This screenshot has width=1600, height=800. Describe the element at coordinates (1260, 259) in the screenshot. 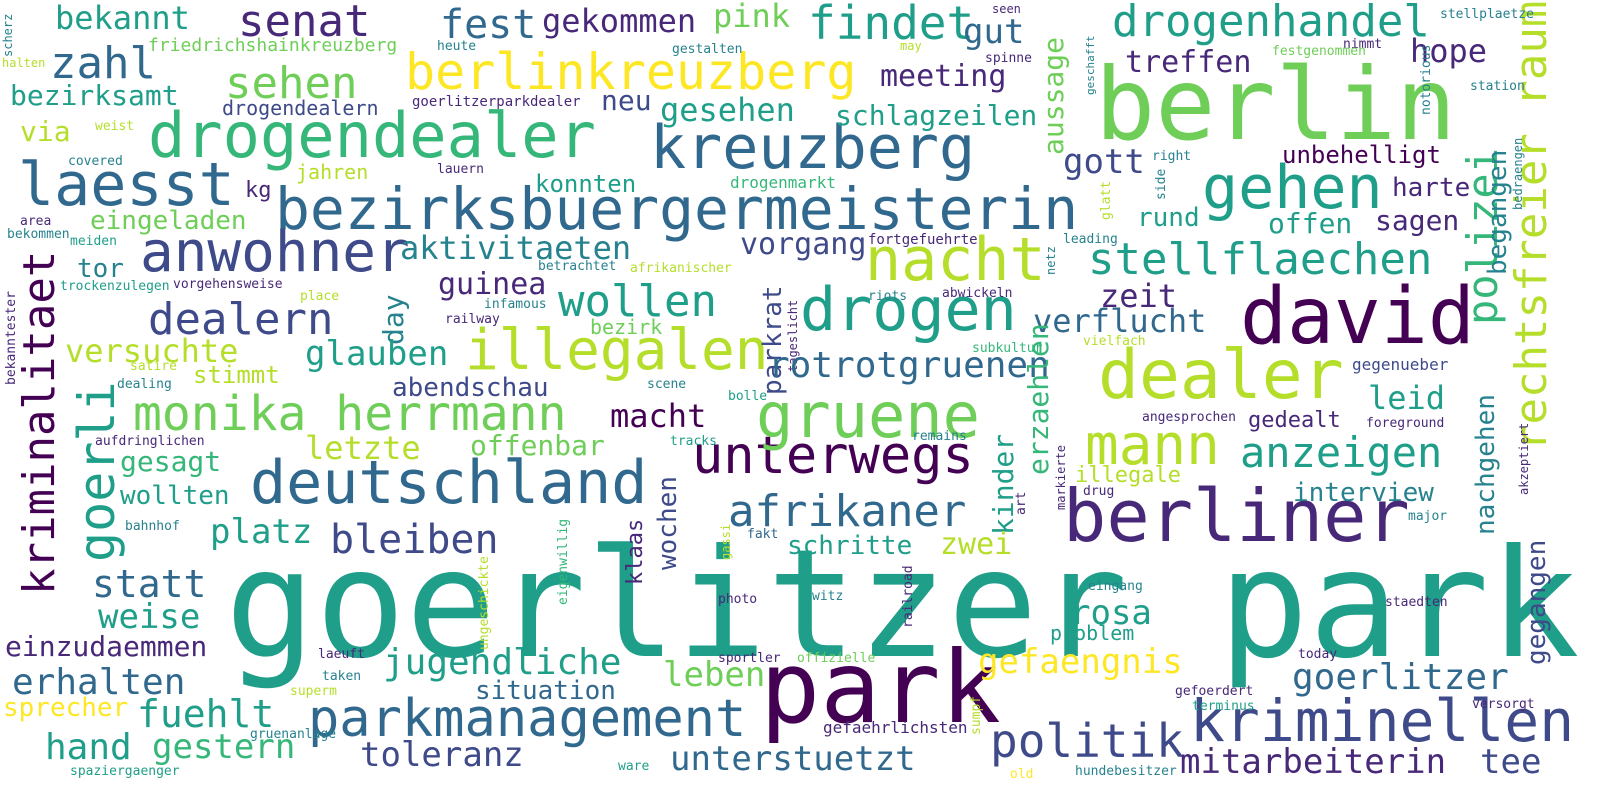

I see `word-stellflaechen: stellflaechen` at that location.